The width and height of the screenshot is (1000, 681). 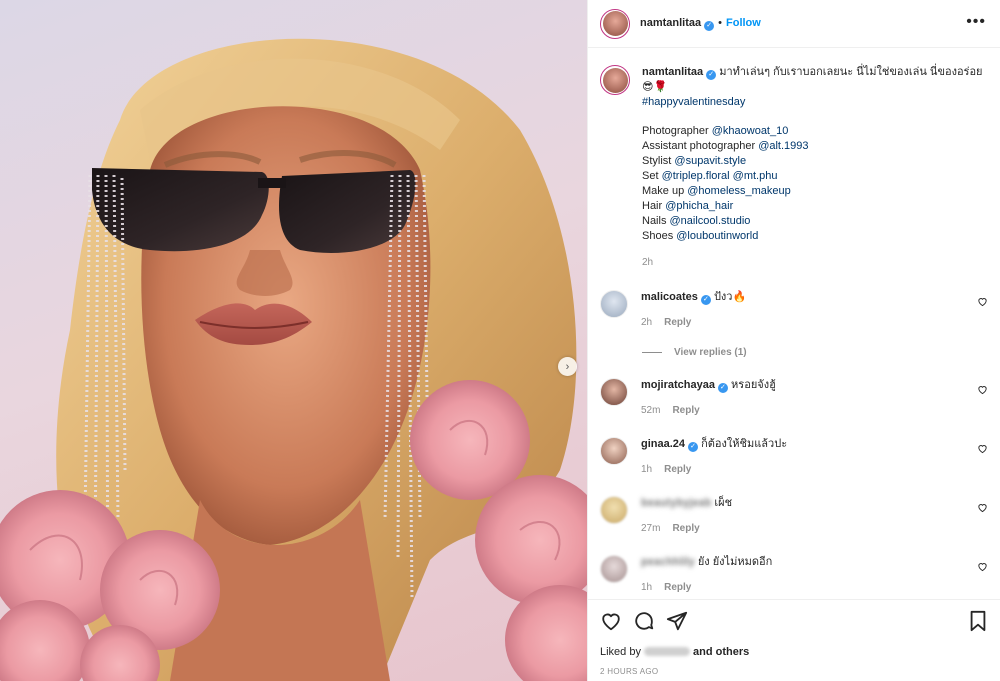 I want to click on post-timestamp: 2 HOURS AGO, so click(x=629, y=671).